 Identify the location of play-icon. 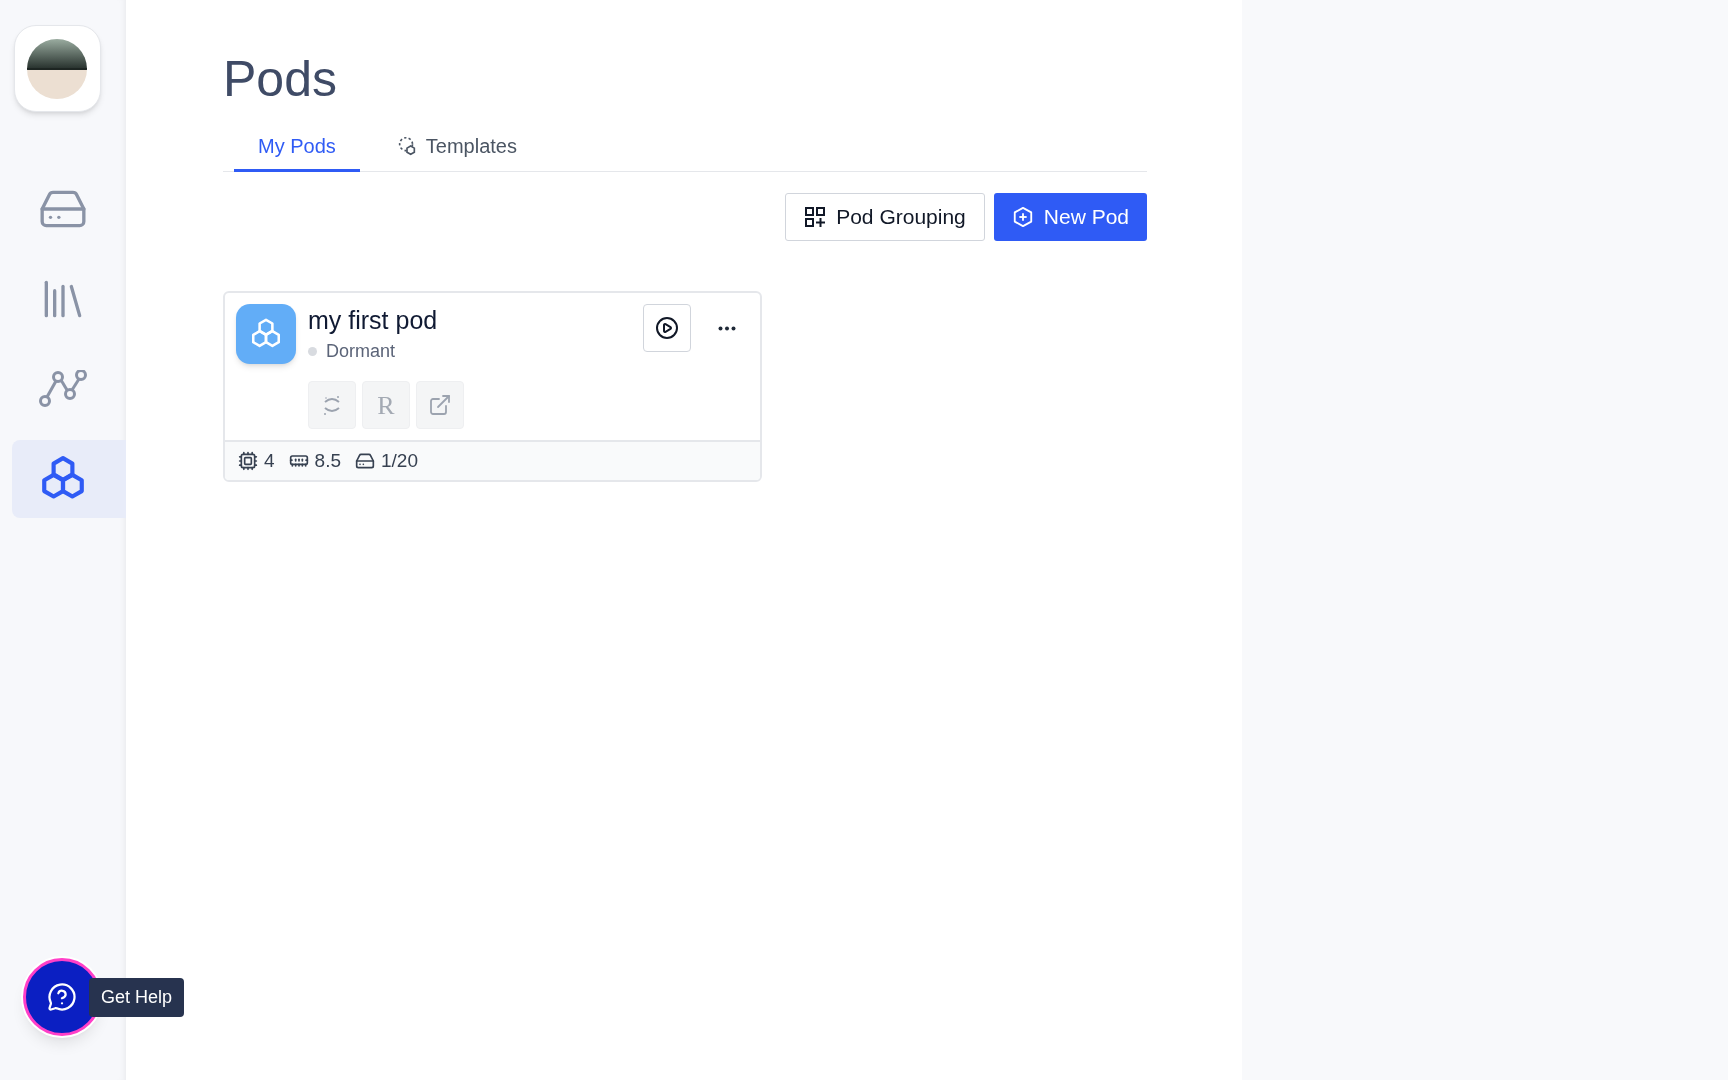
(667, 328).